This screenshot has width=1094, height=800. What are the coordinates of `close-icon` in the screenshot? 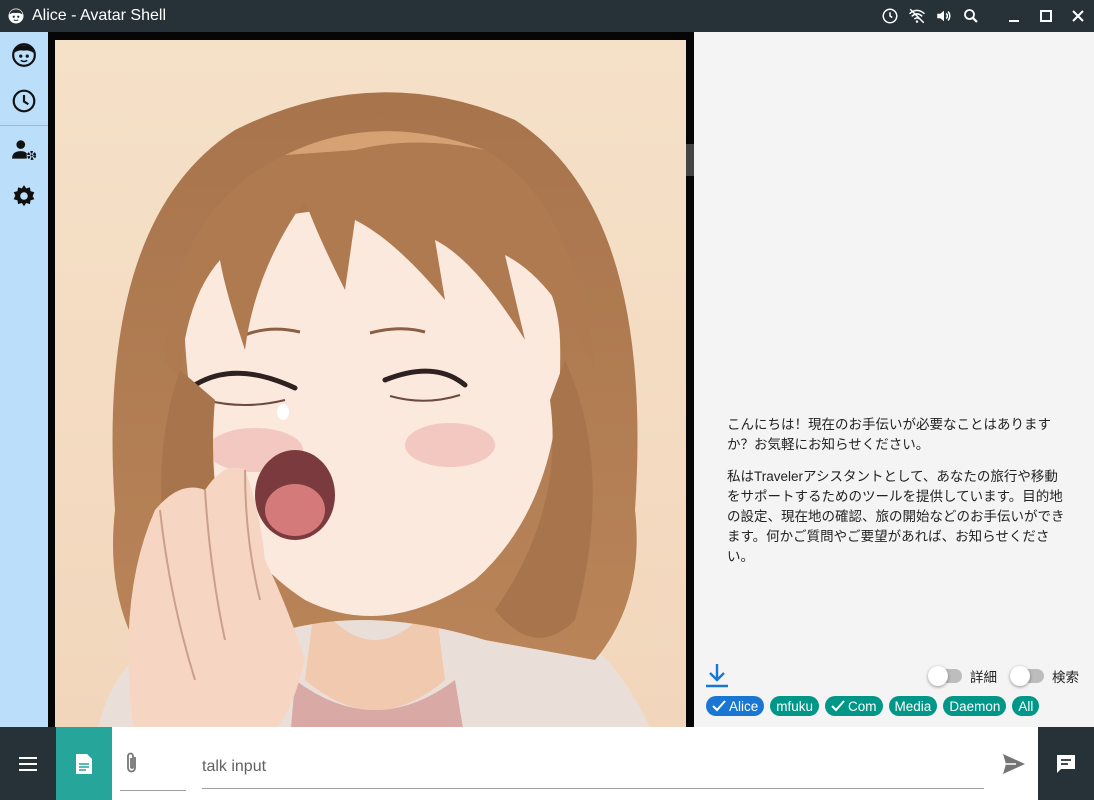 It's located at (1078, 16).